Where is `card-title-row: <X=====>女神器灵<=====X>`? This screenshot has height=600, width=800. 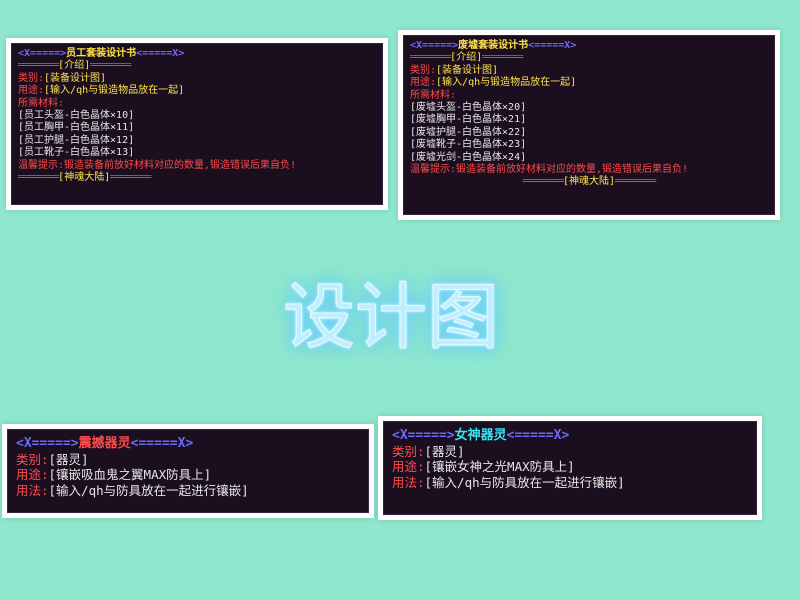 card-title-row: <X=====>女神器灵<=====X> is located at coordinates (570, 436).